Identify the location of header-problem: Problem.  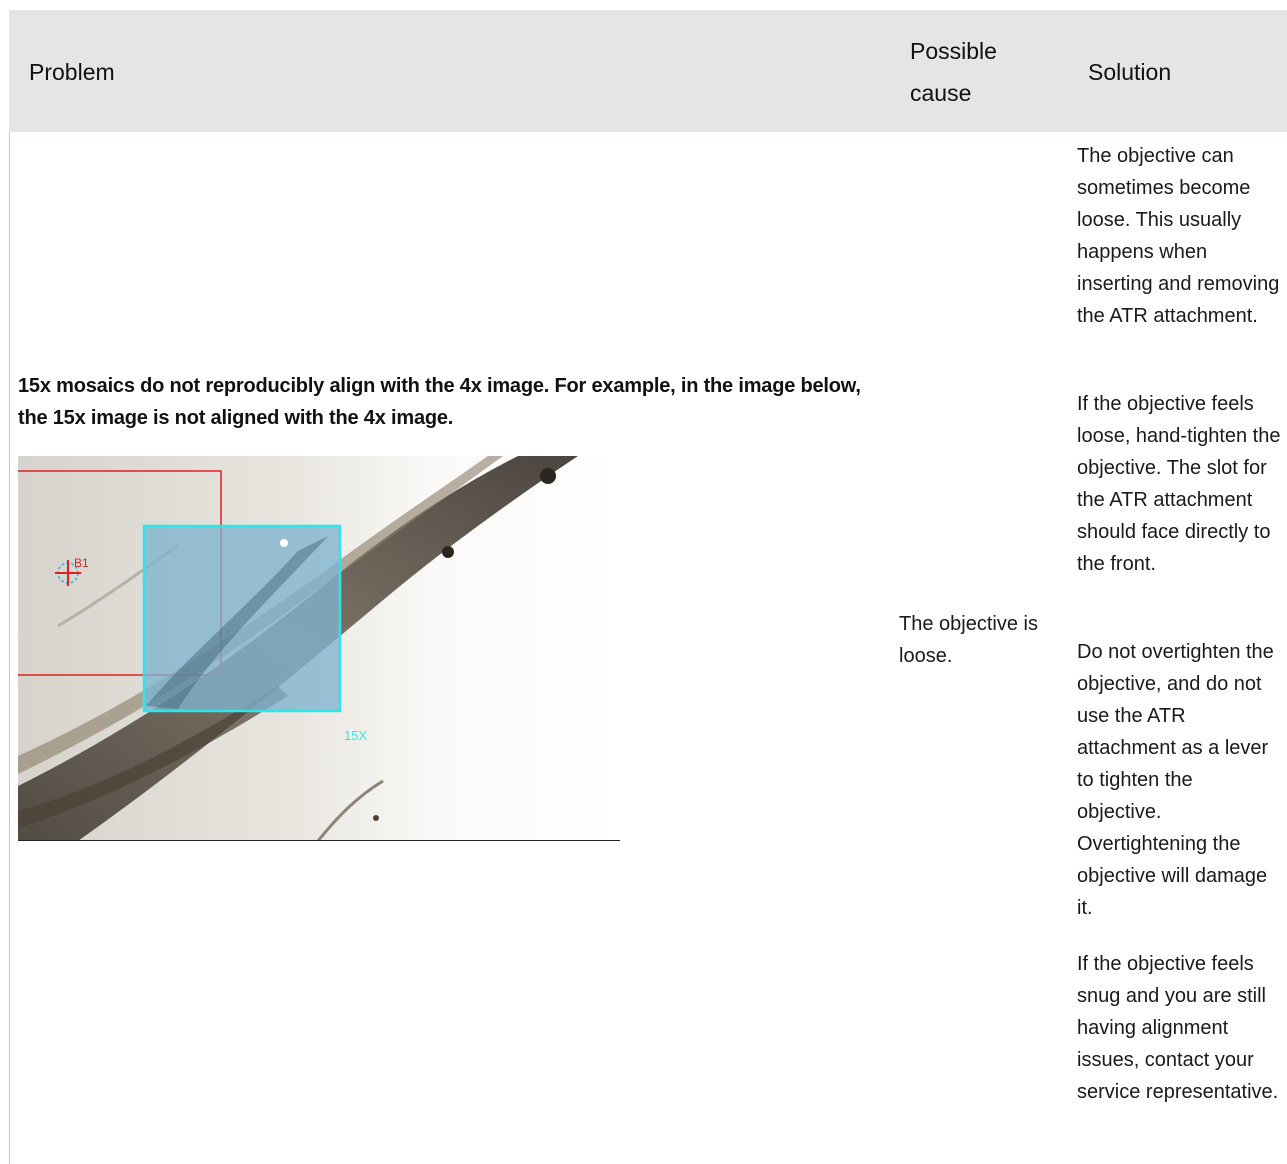
(72, 72).